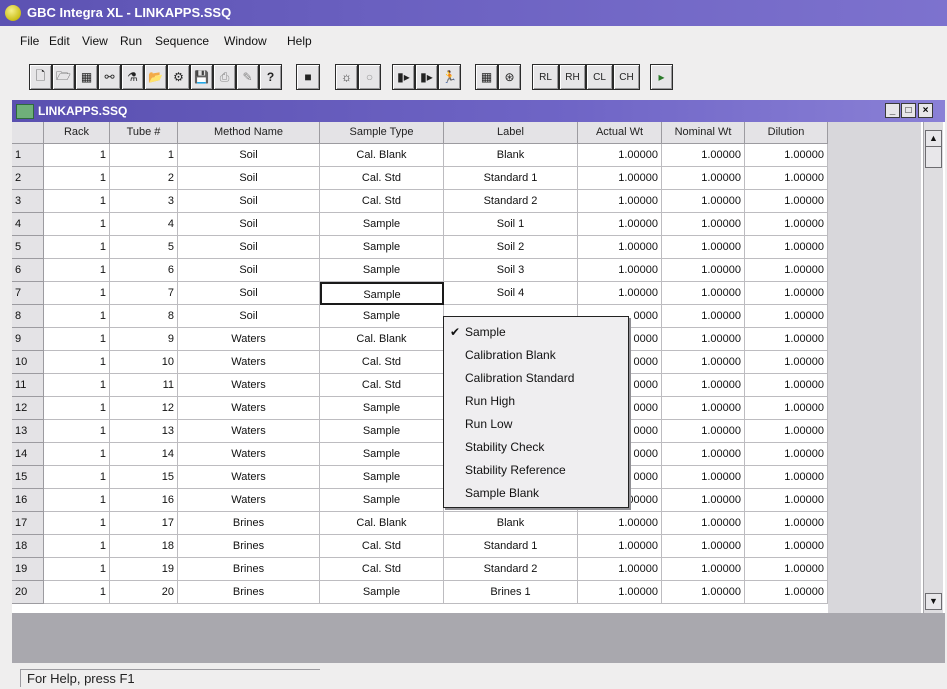 This screenshot has height=689, width=947. I want to click on table-cell: 9, so click(144, 339).